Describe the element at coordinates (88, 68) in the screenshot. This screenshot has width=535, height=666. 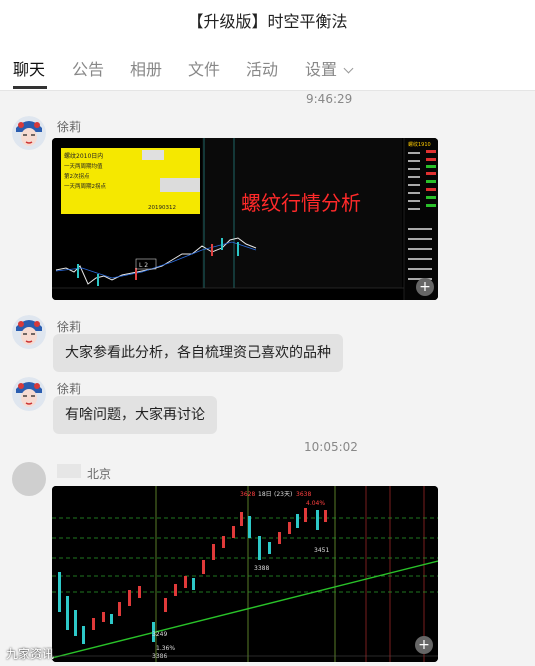
I see `tab-announcements: 公告` at that location.